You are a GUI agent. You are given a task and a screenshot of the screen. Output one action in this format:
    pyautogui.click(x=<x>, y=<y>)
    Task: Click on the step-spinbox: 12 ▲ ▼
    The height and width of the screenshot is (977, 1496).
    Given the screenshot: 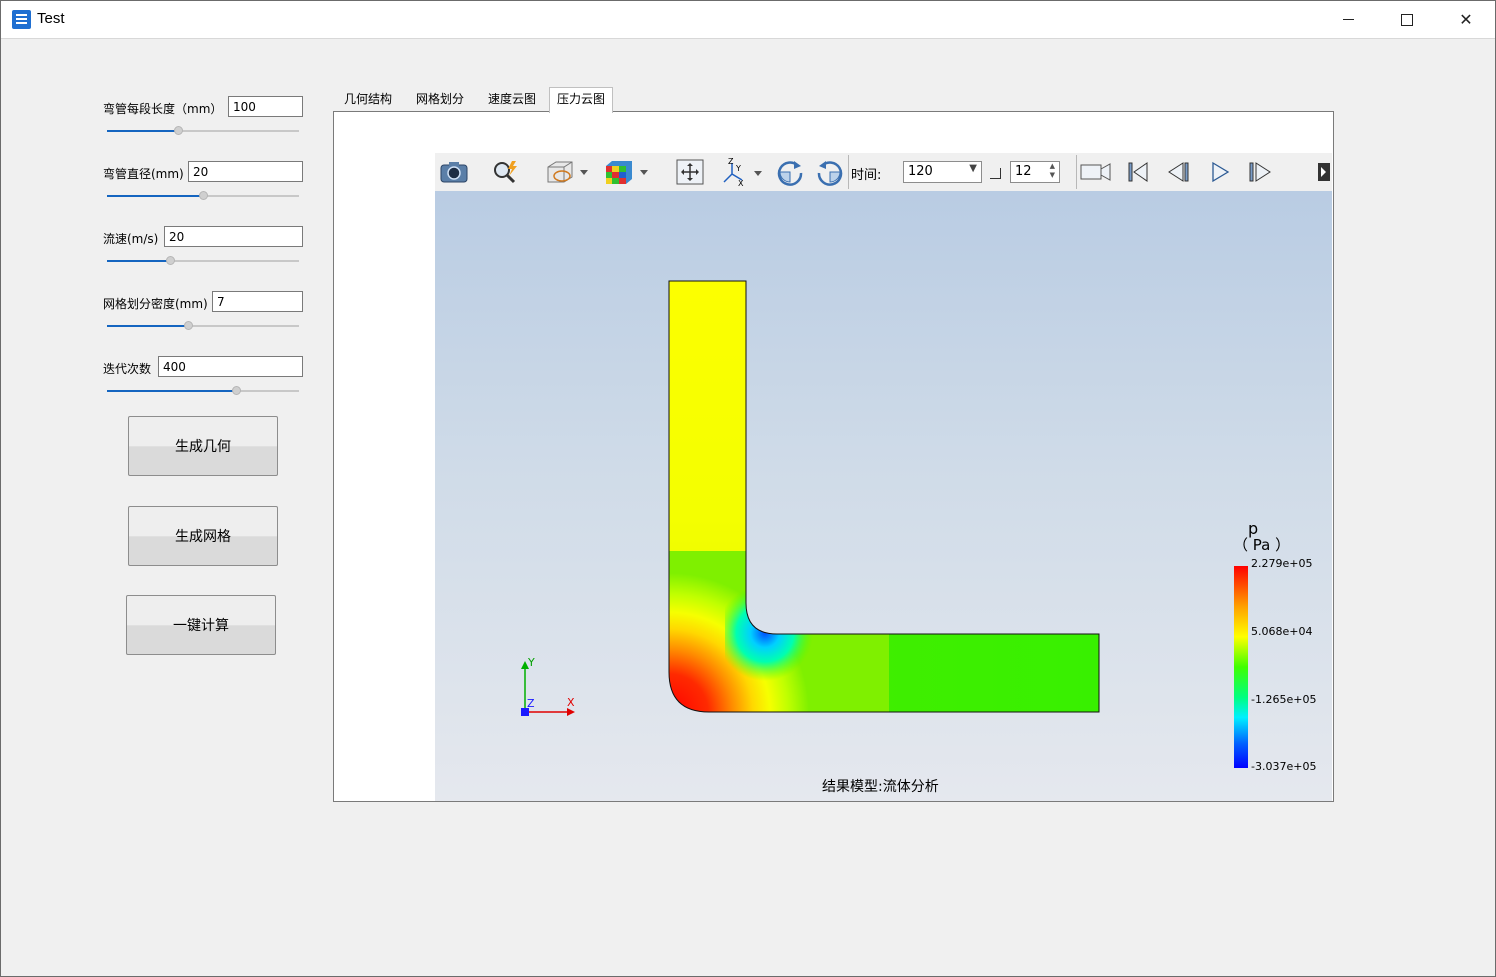 What is the action you would take?
    pyautogui.click(x=1035, y=172)
    